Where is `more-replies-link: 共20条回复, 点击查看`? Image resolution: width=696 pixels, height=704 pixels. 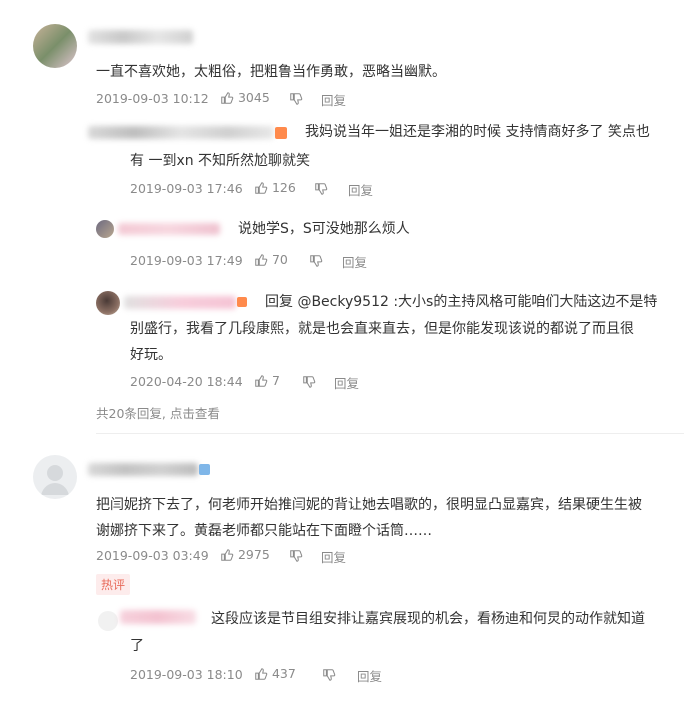
more-replies-link: 共20条回复, 点击查看 is located at coordinates (158, 412).